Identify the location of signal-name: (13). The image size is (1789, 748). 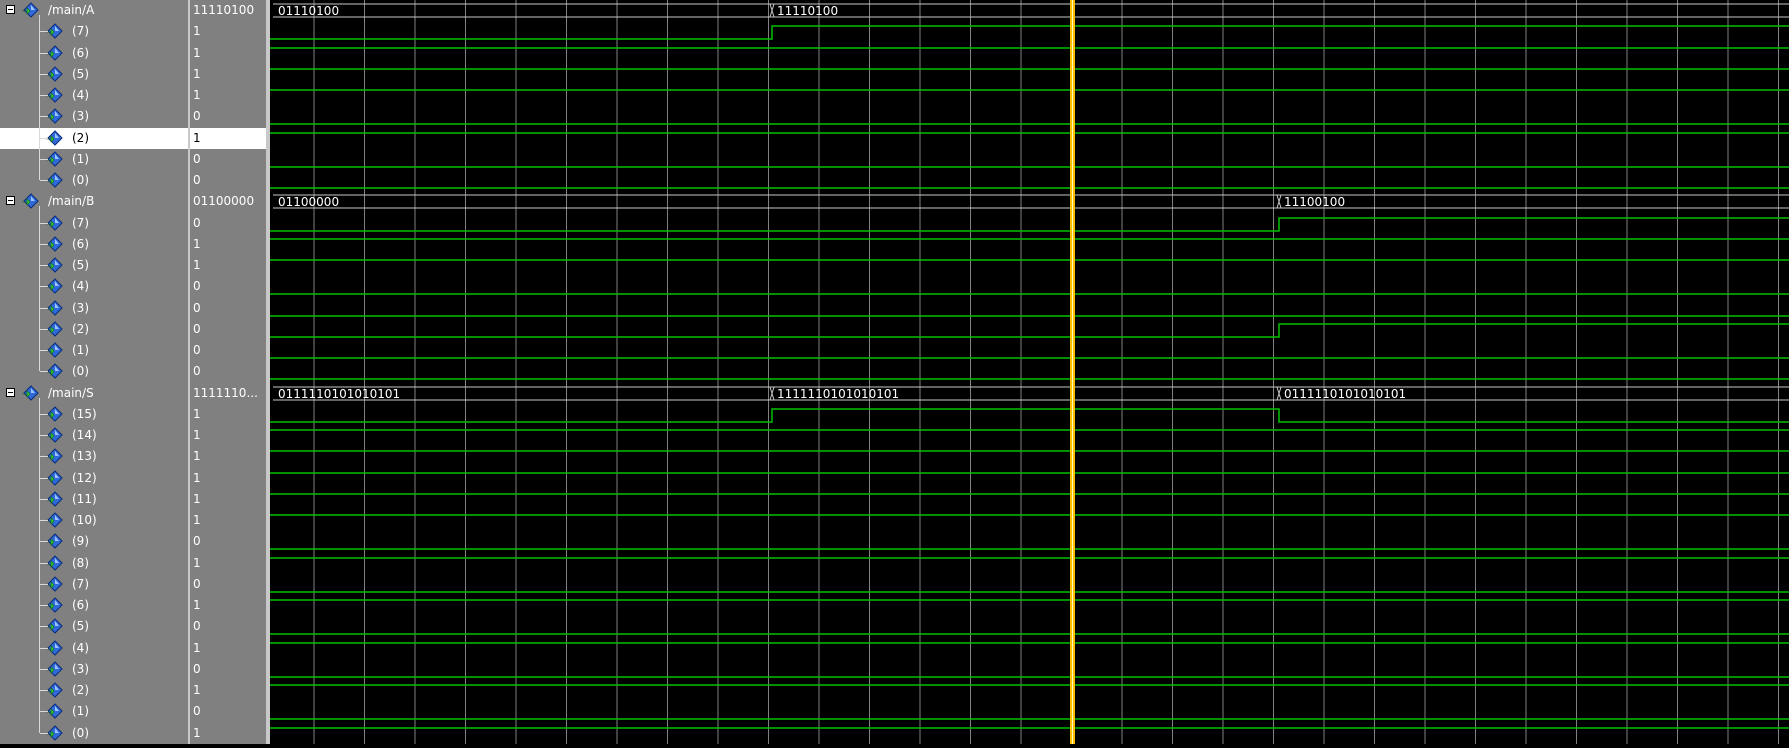
(84, 456).